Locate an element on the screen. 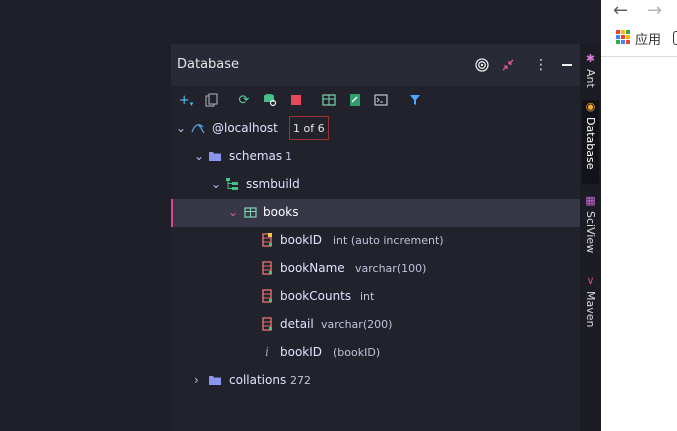  column-row: bookID int (auto increment) is located at coordinates (375, 241).